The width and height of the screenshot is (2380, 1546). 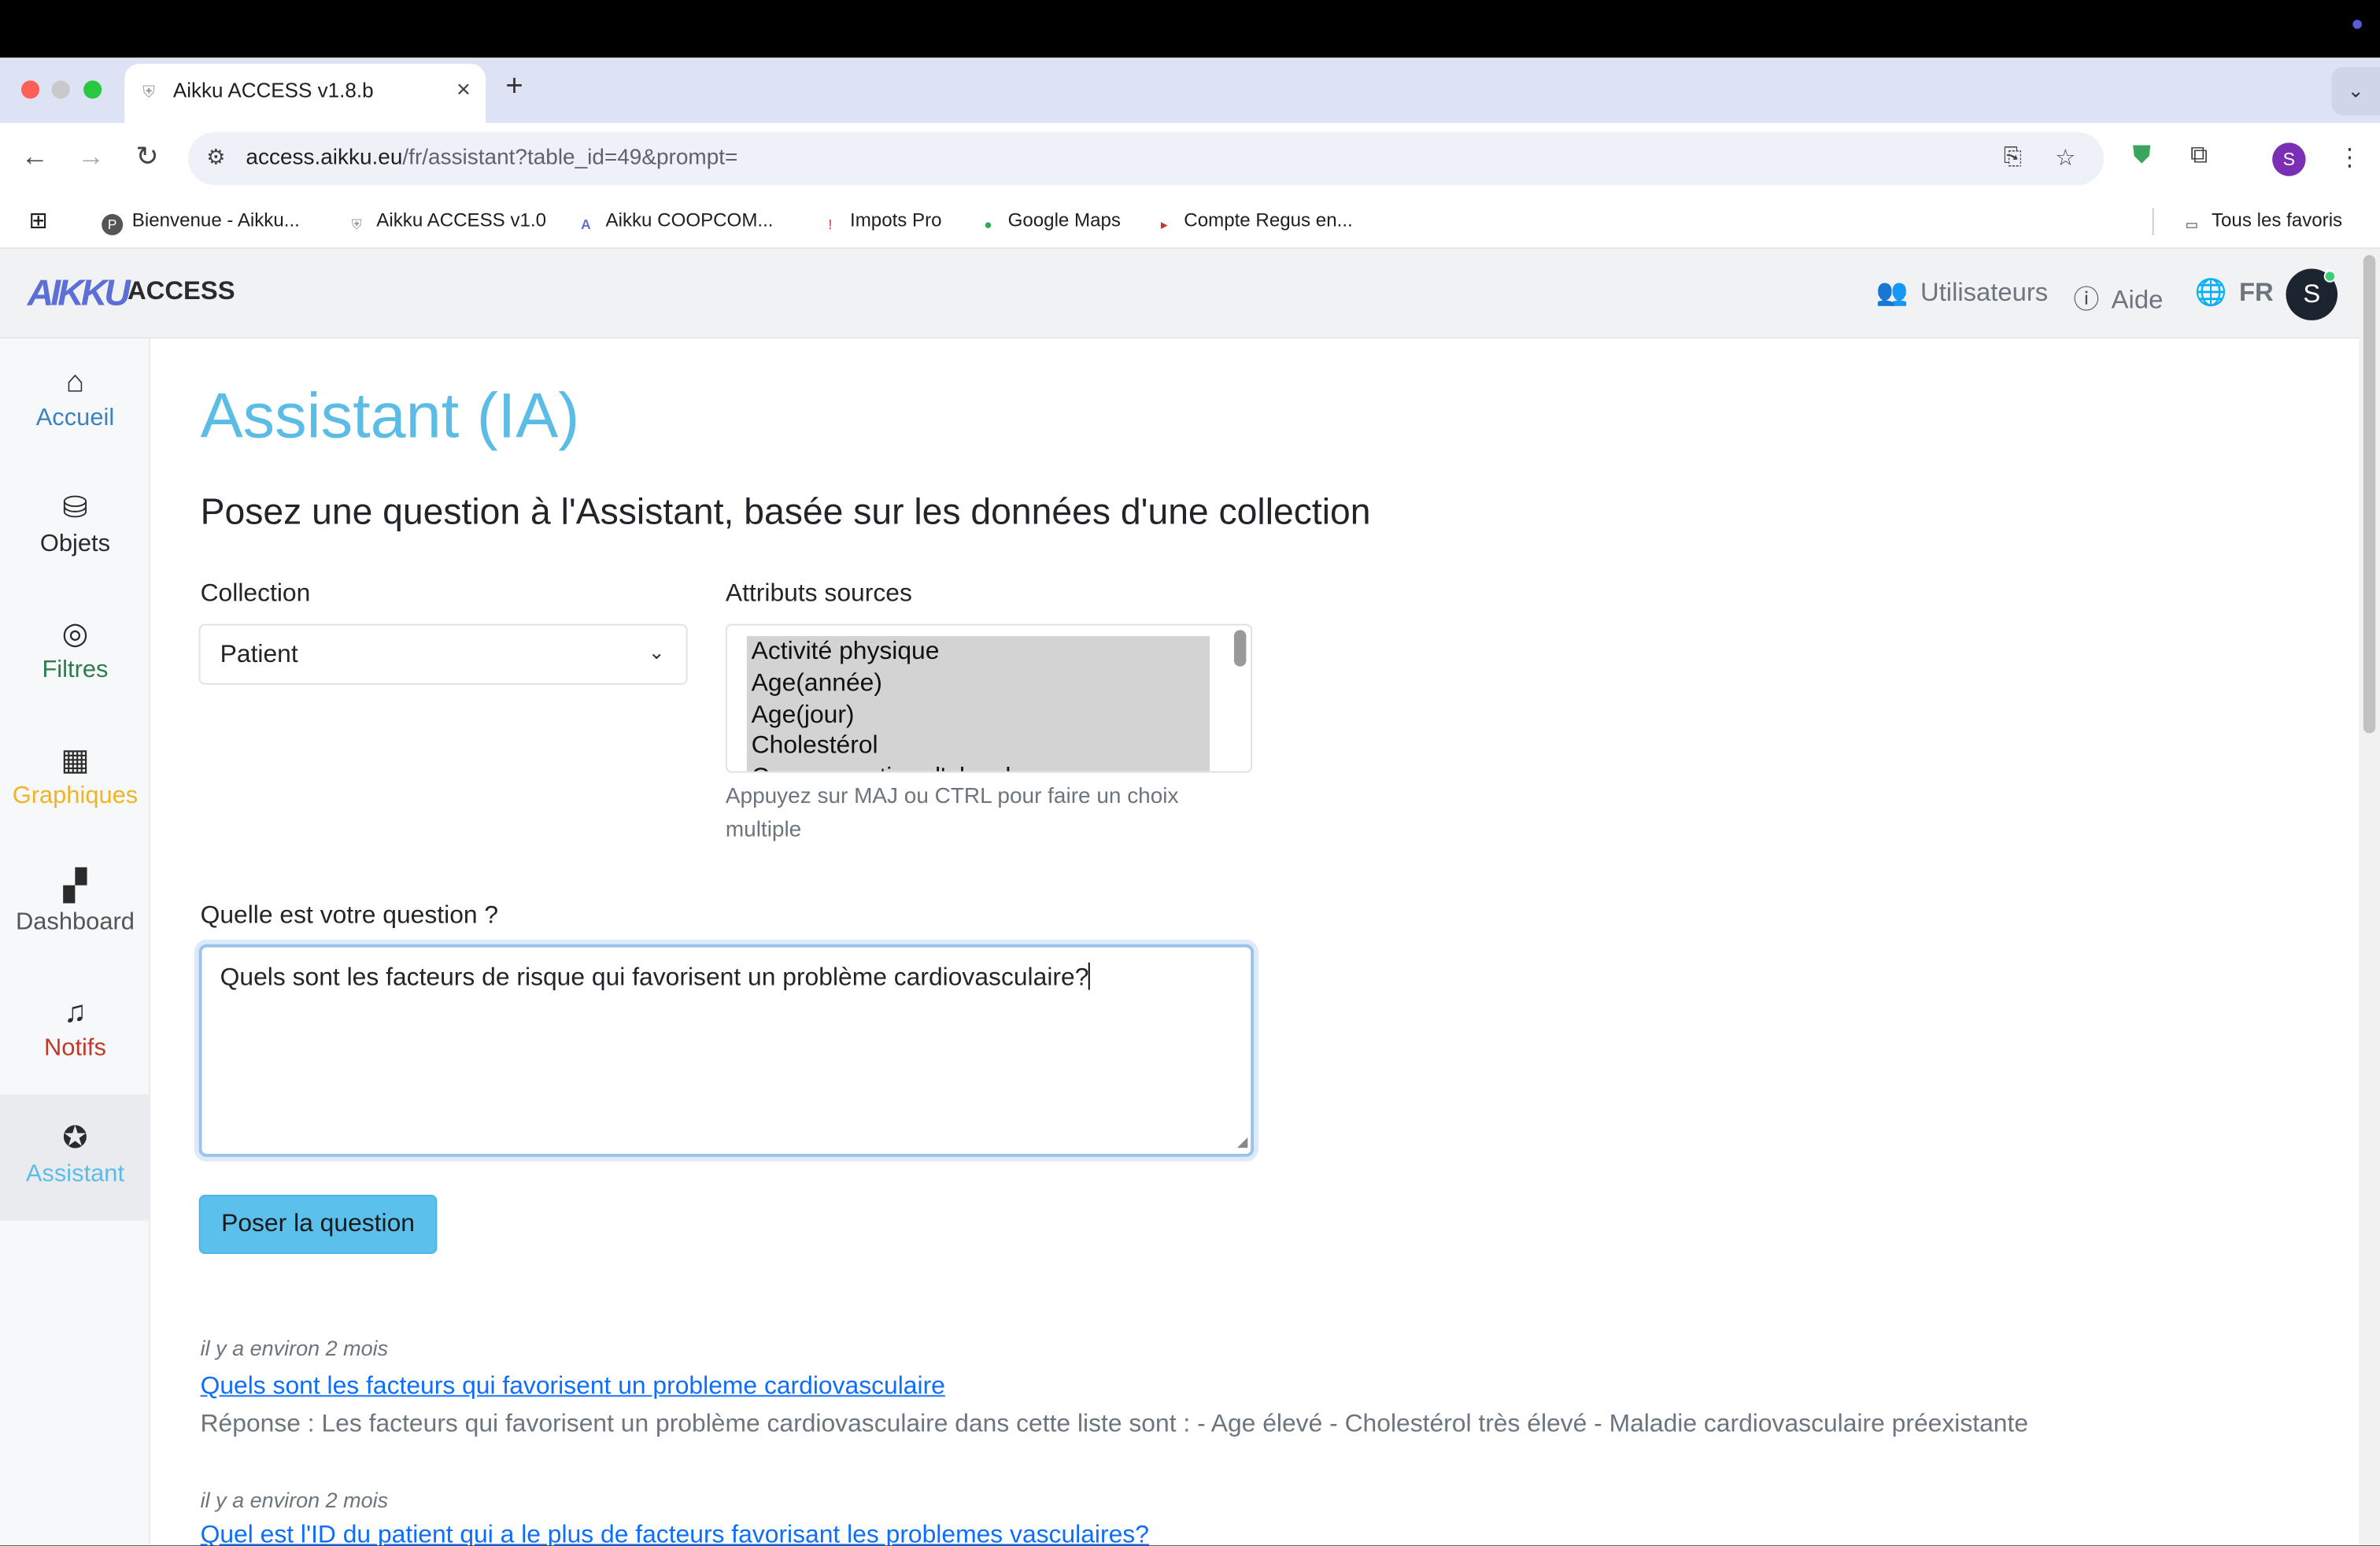 What do you see at coordinates (75, 382) in the screenshot?
I see `home-icon: ⌂` at bounding box center [75, 382].